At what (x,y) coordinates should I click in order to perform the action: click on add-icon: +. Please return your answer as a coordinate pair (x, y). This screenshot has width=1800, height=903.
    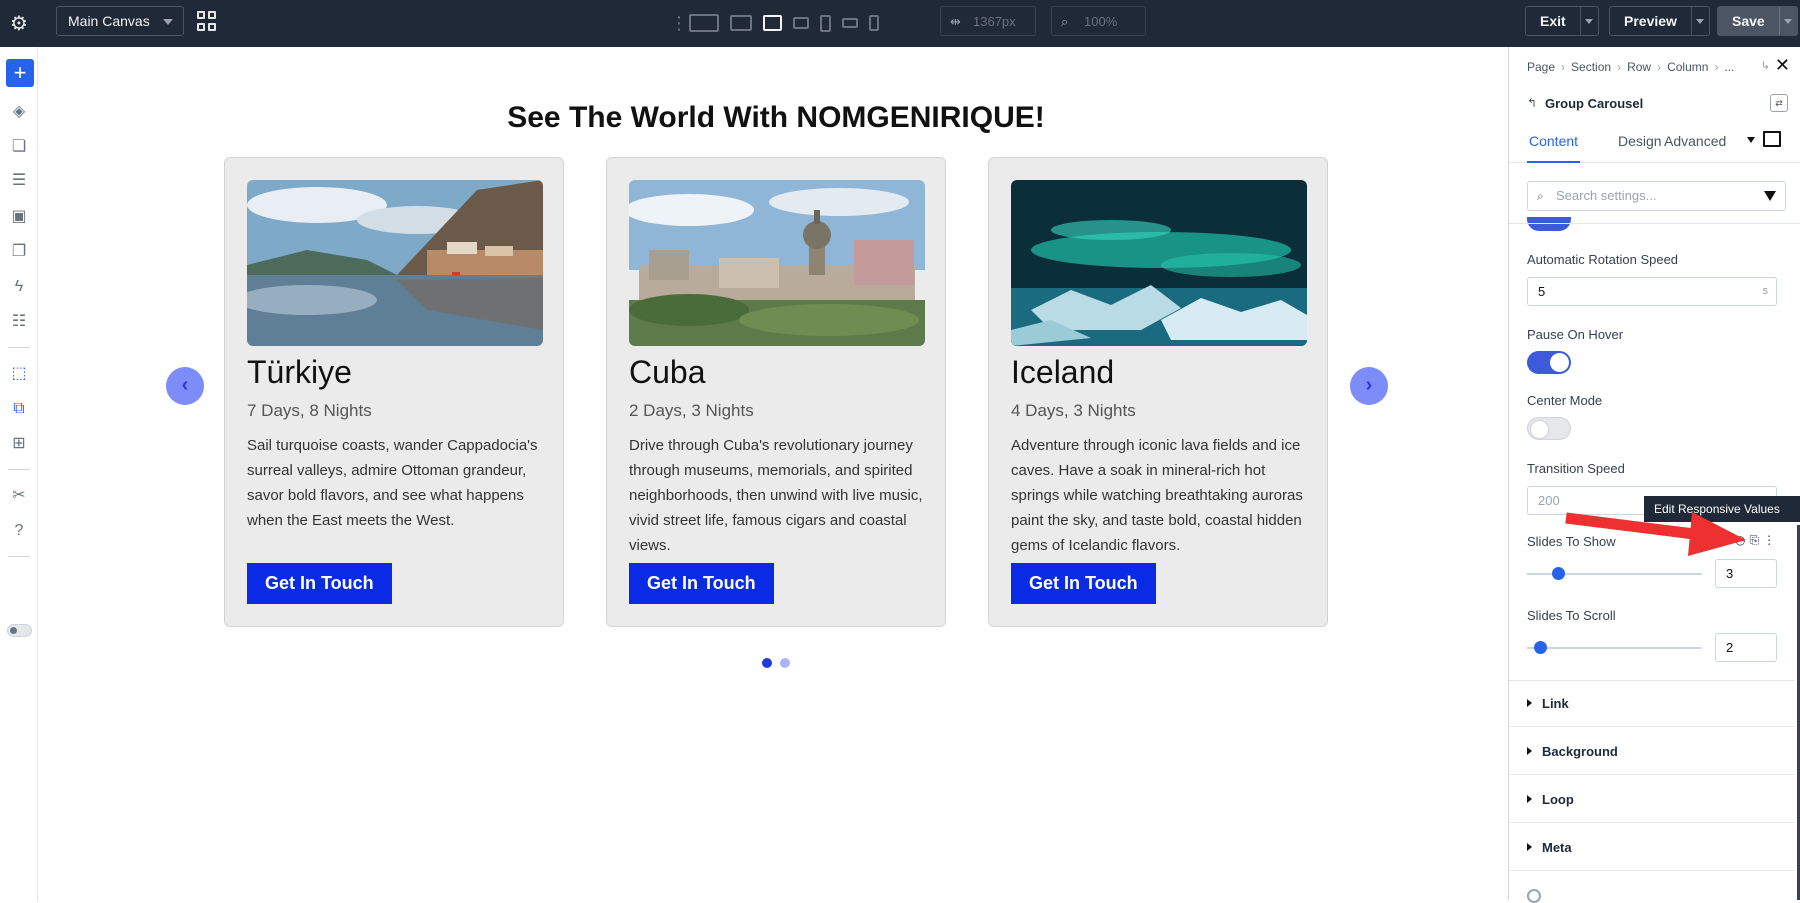
    Looking at the image, I should click on (20, 73).